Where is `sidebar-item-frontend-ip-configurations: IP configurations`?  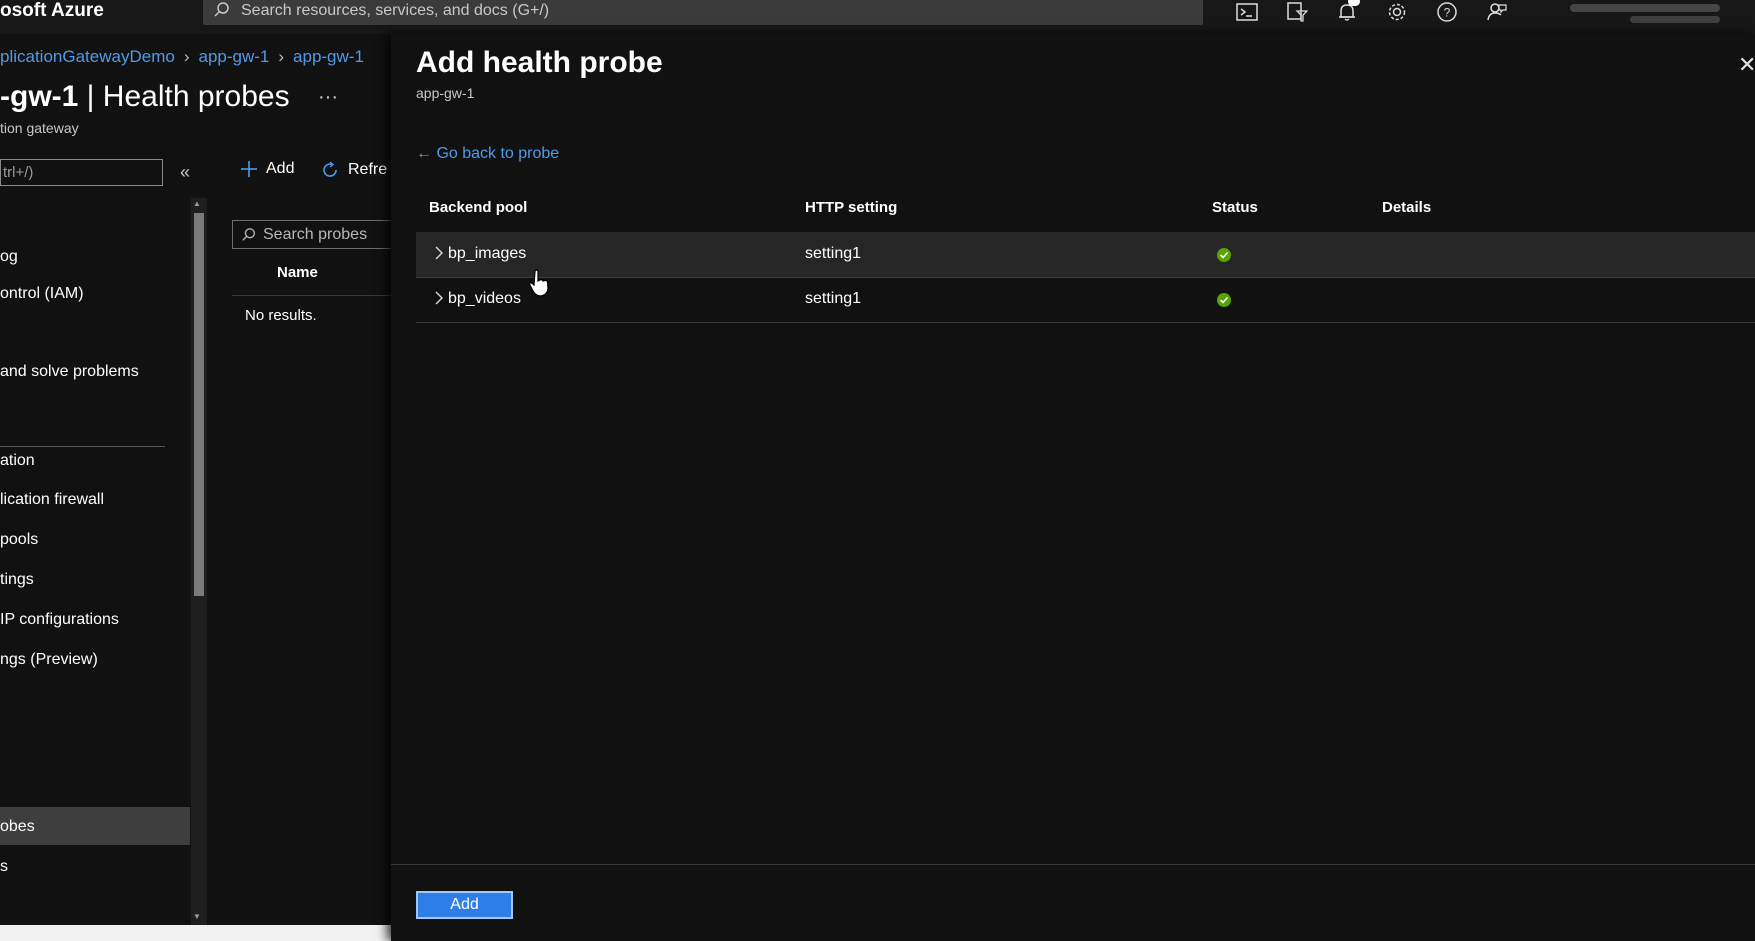
sidebar-item-frontend-ip-configurations: IP configurations is located at coordinates (59, 620).